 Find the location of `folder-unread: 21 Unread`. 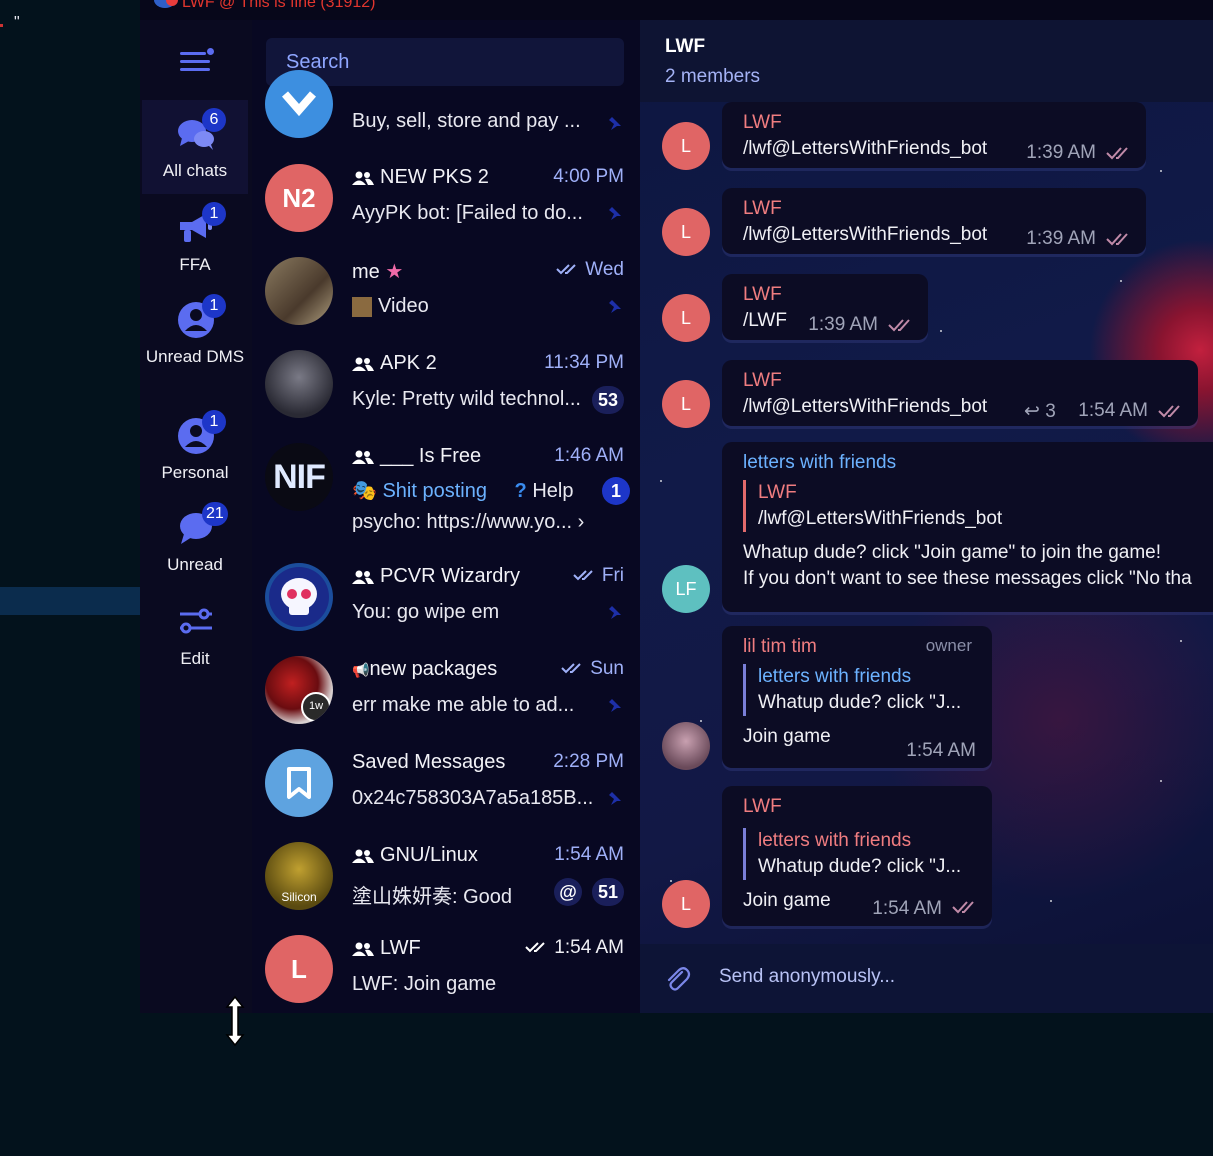

folder-unread: 21 Unread is located at coordinates (195, 541).